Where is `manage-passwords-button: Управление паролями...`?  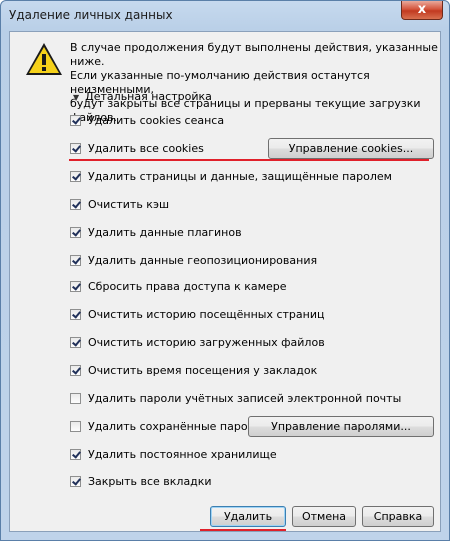 manage-passwords-button: Управление паролями... is located at coordinates (341, 426).